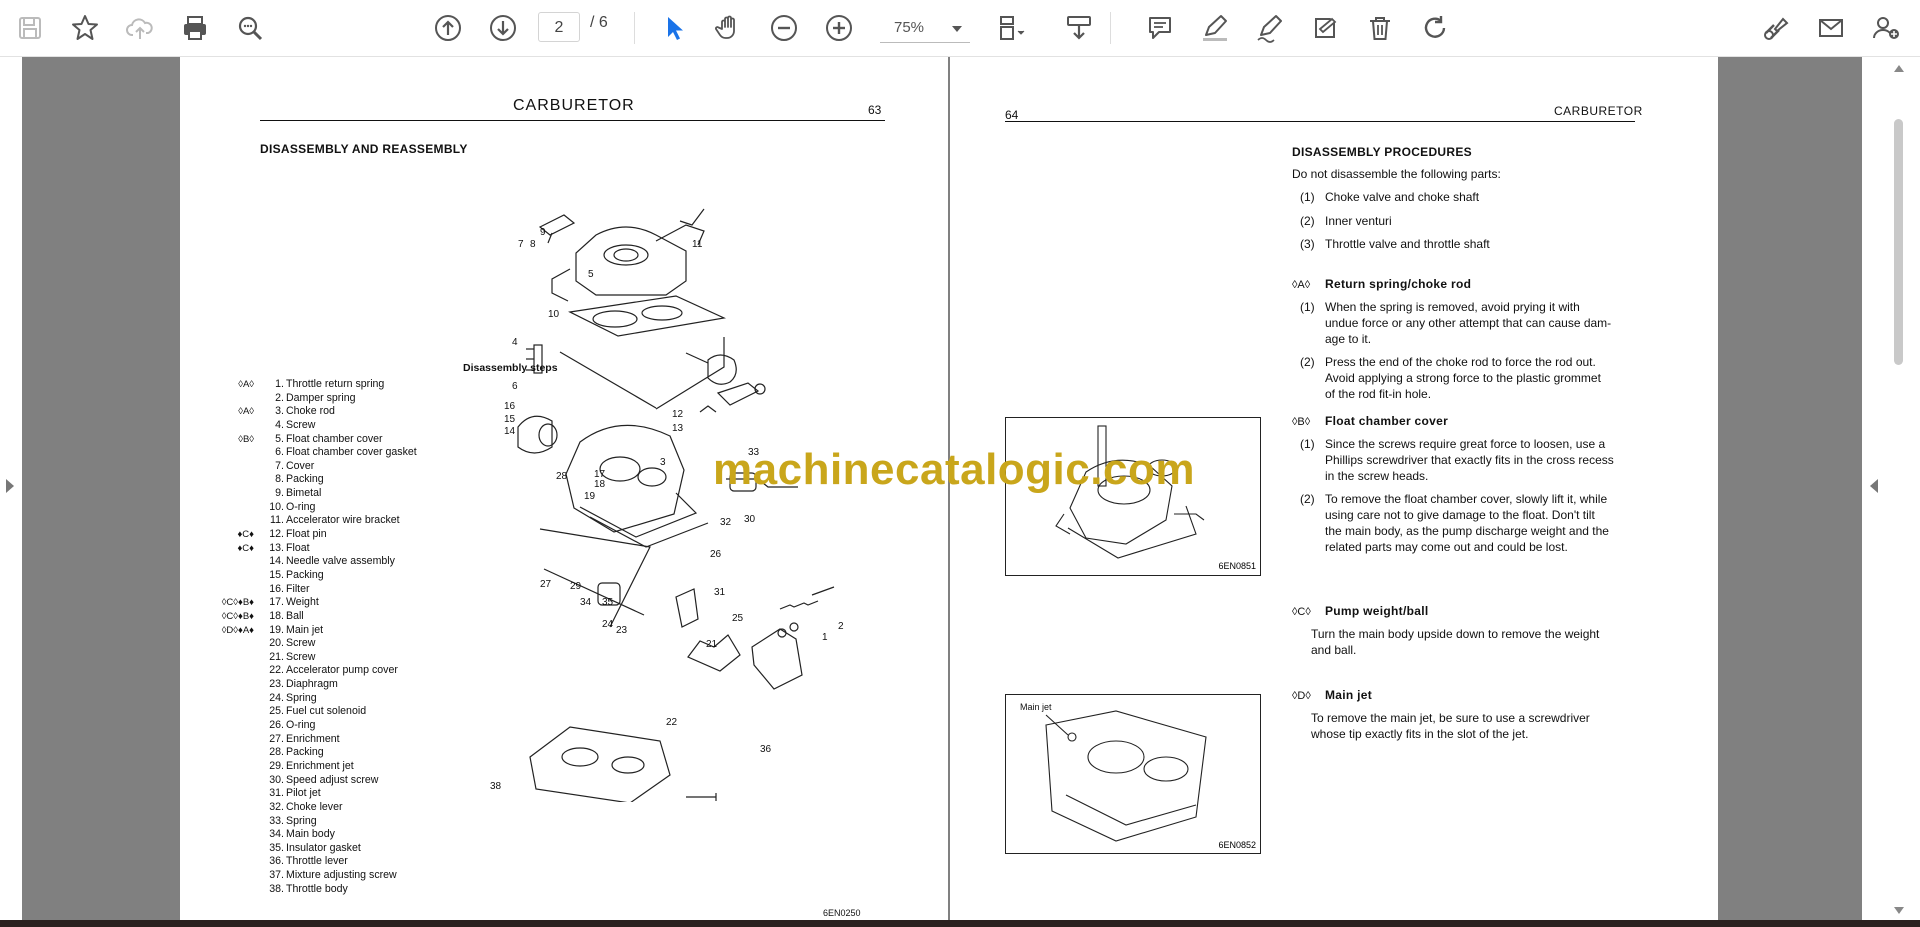  I want to click on step-label: O-ring, so click(301, 506).